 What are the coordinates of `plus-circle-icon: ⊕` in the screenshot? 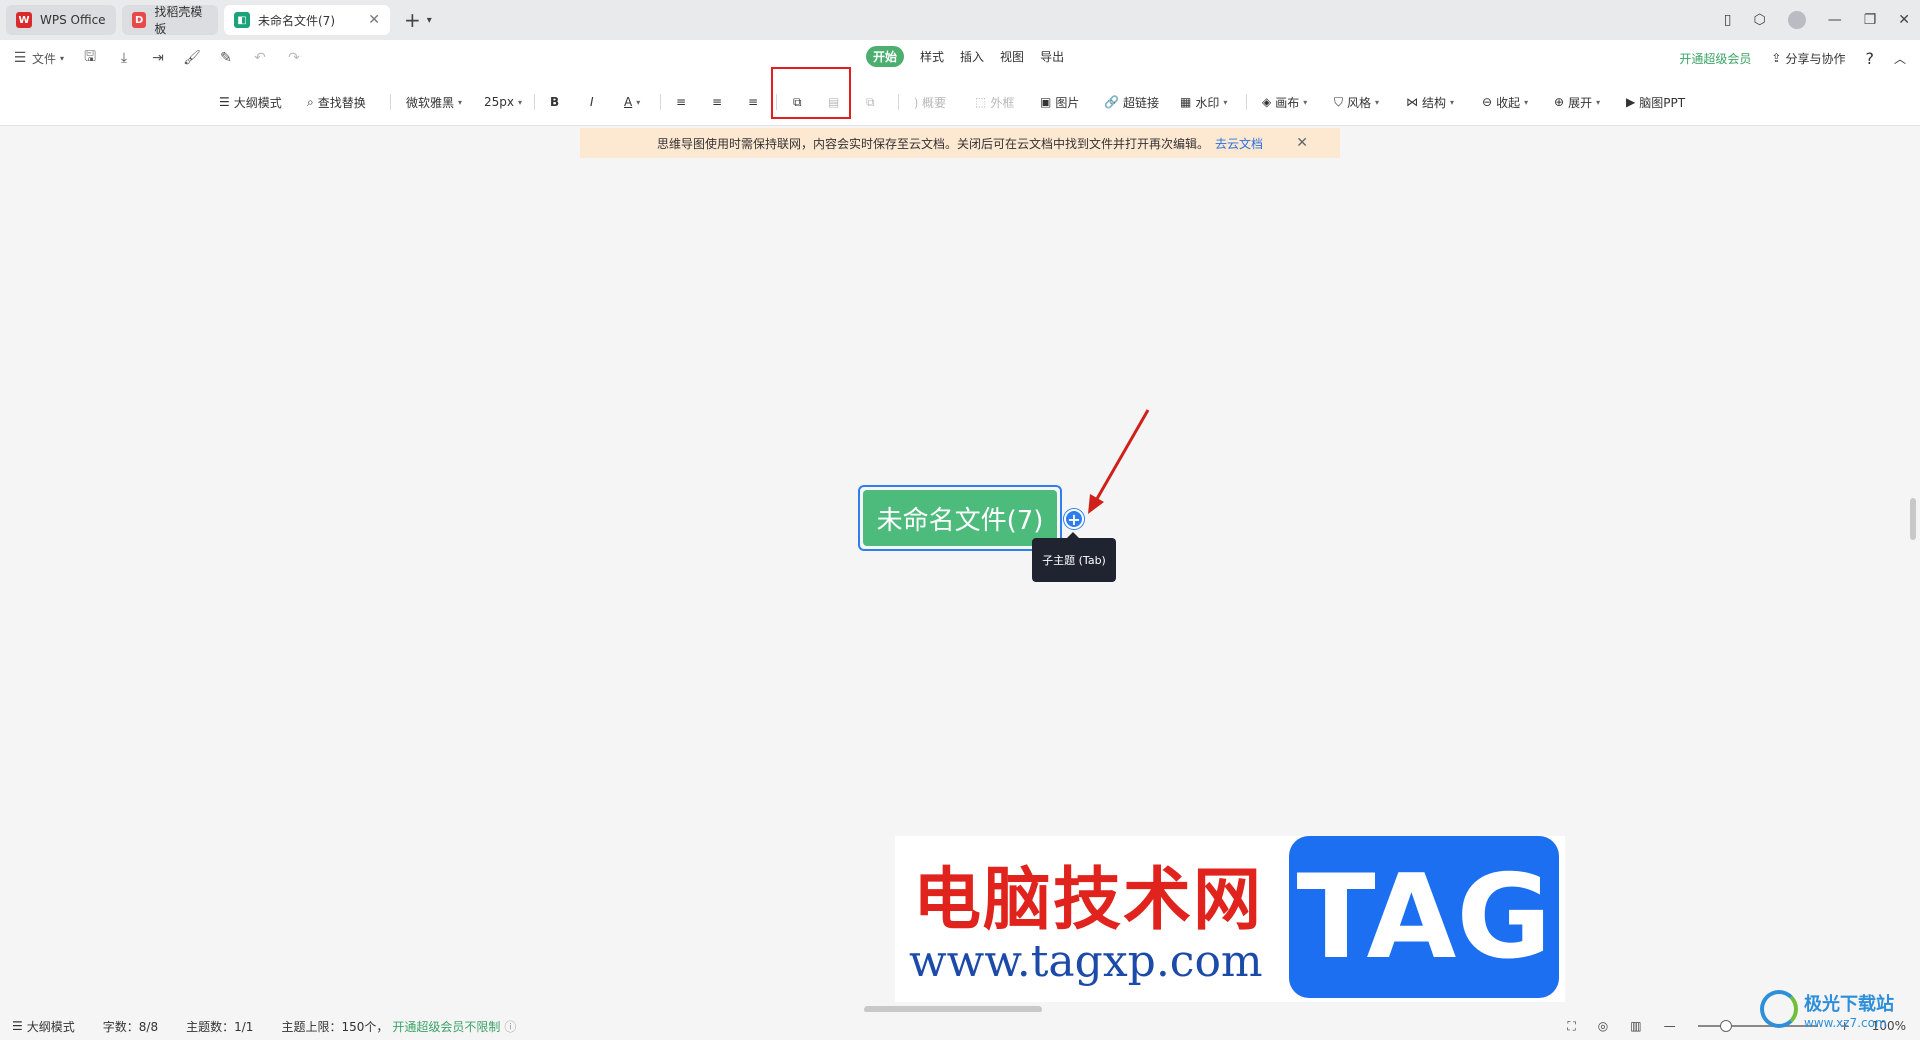 It's located at (1559, 102).